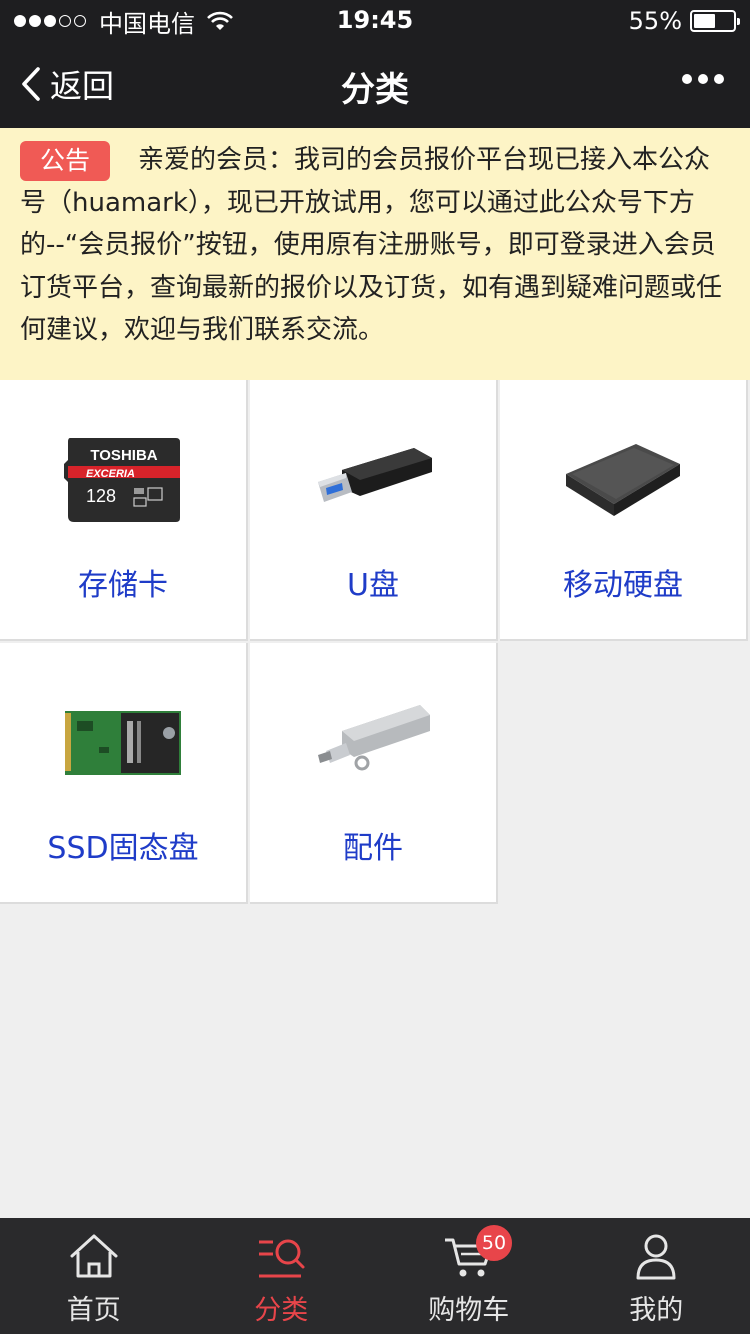 Image resolution: width=750 pixels, height=1334 pixels. What do you see at coordinates (93, 1310) in the screenshot?
I see `tab-label: 首页` at bounding box center [93, 1310].